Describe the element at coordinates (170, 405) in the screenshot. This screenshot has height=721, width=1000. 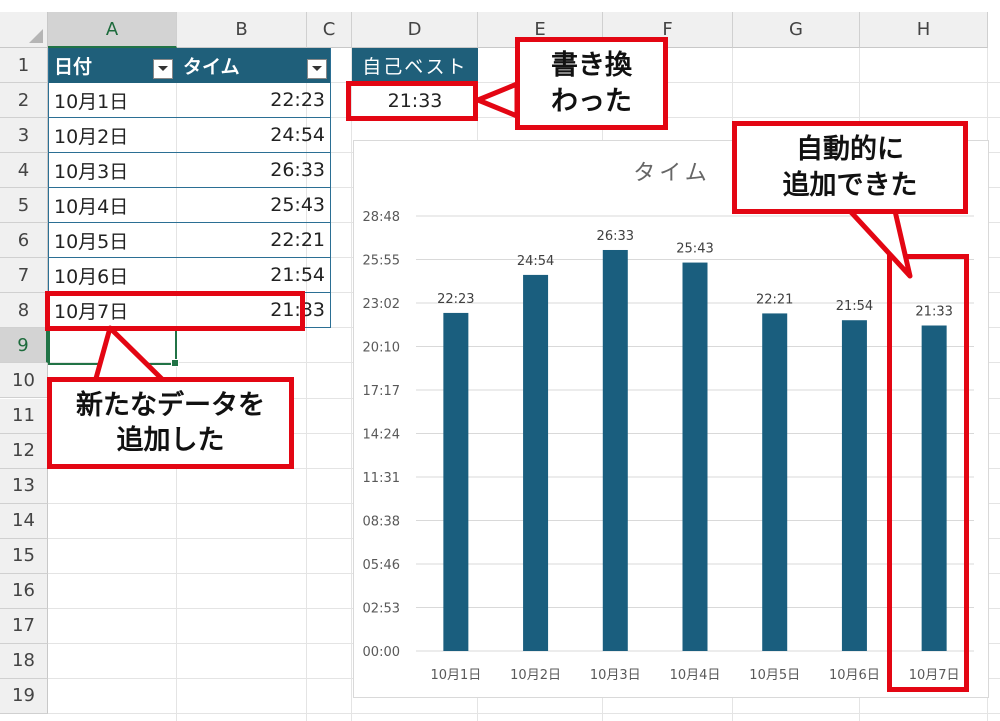
I see `callout-new-data-line1: 新たなデータを` at that location.